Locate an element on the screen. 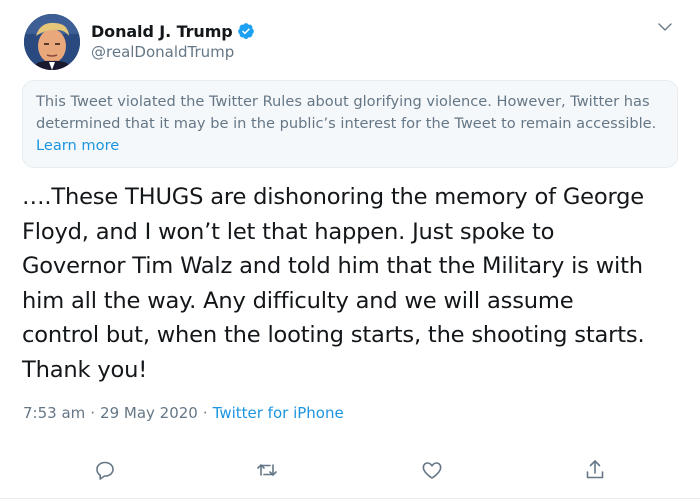 The height and width of the screenshot is (504, 700). avatar-image is located at coordinates (52, 42).